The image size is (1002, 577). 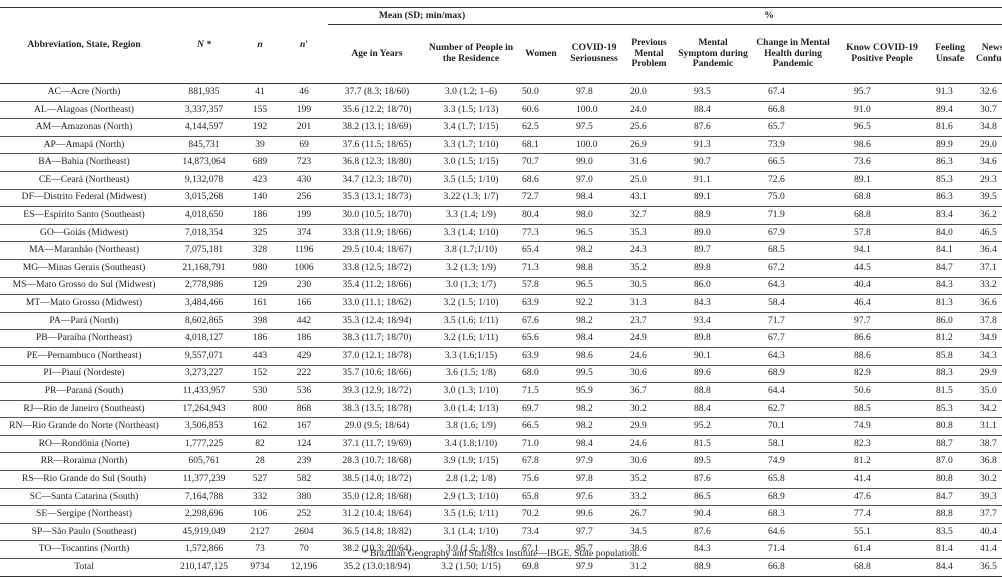 I want to click on cell-news-confusing: 31.1, so click(x=987, y=426).